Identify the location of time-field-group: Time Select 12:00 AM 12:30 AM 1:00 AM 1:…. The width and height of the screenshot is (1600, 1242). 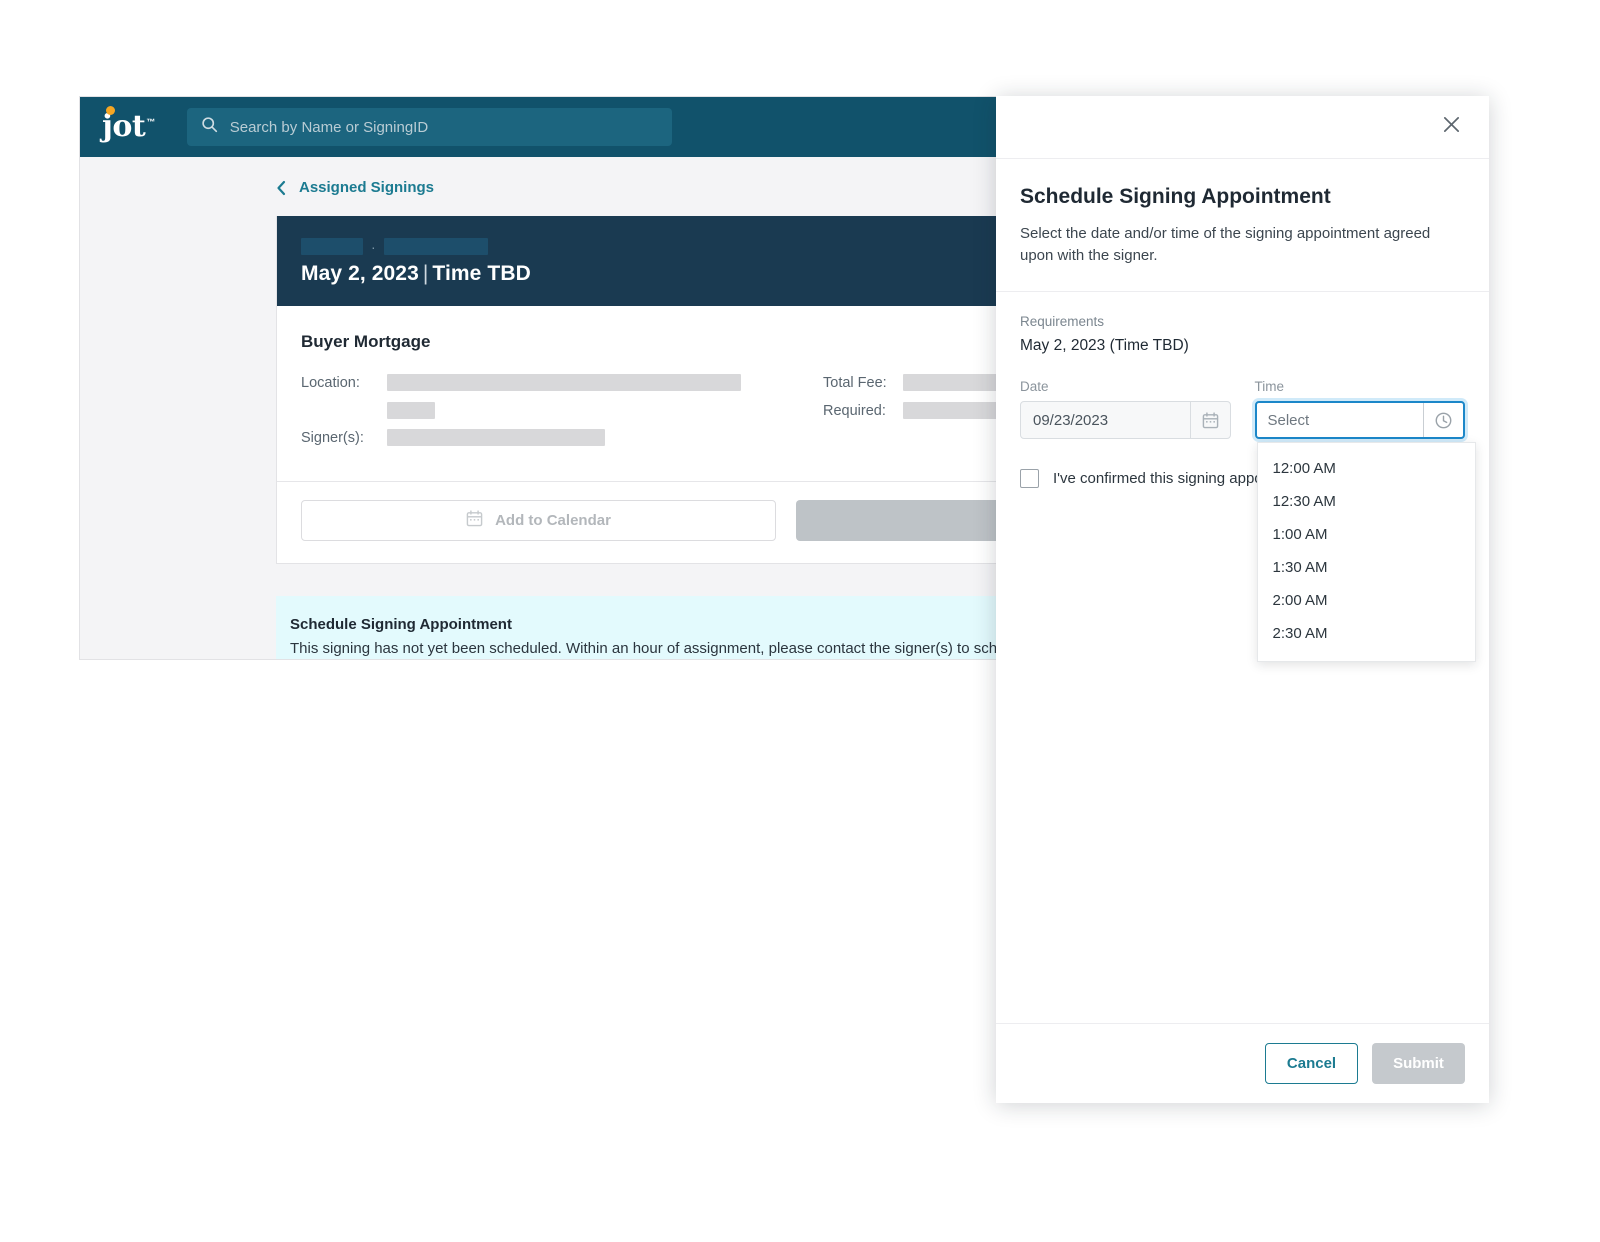
(1365, 520).